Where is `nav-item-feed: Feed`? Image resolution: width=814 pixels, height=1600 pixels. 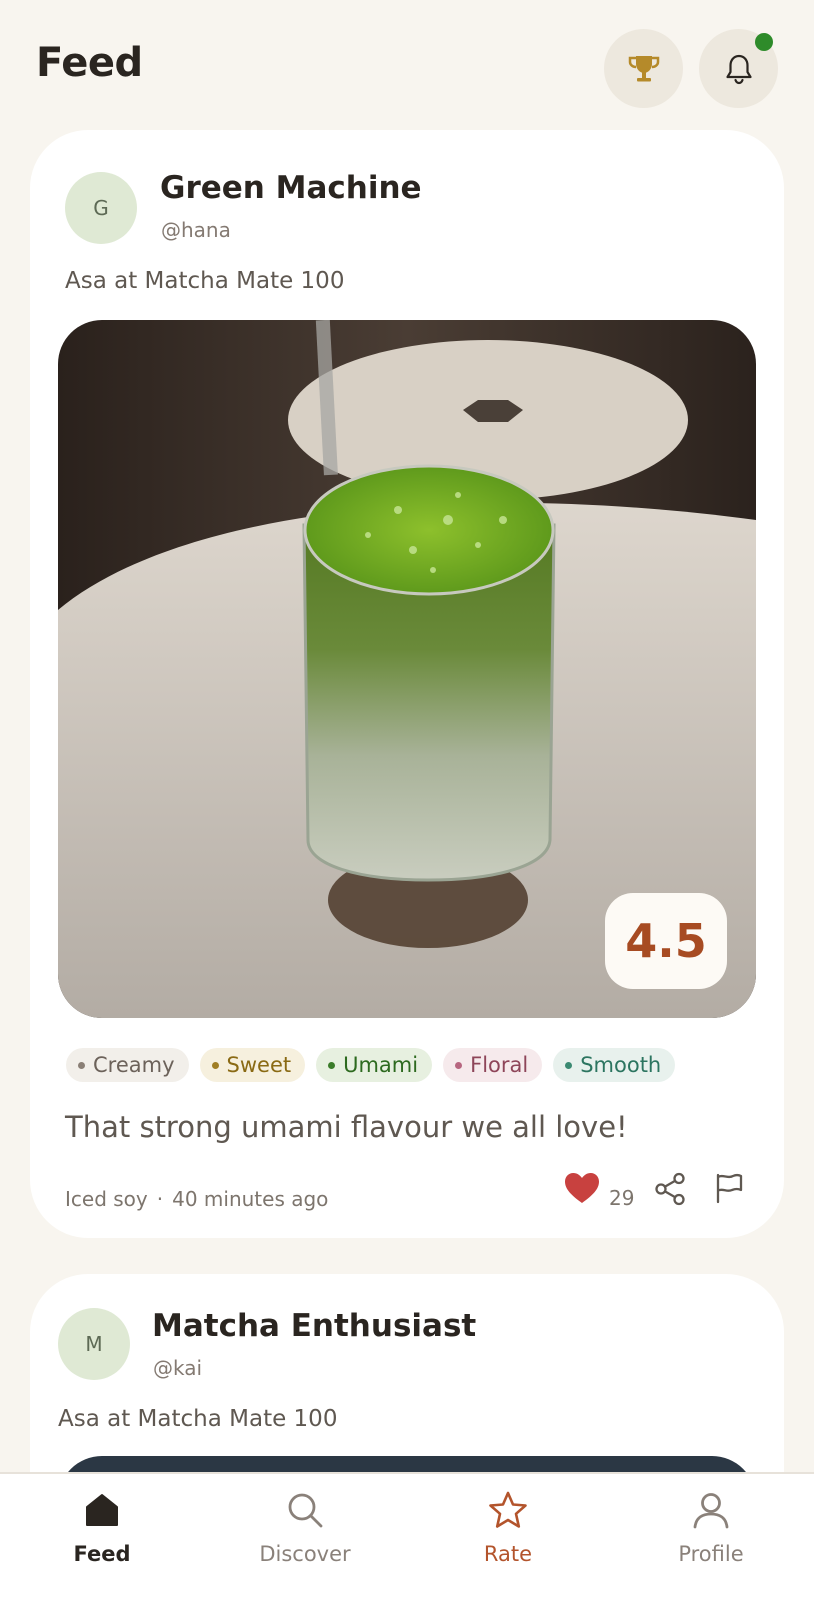
nav-item-feed: Feed is located at coordinates (102, 1537).